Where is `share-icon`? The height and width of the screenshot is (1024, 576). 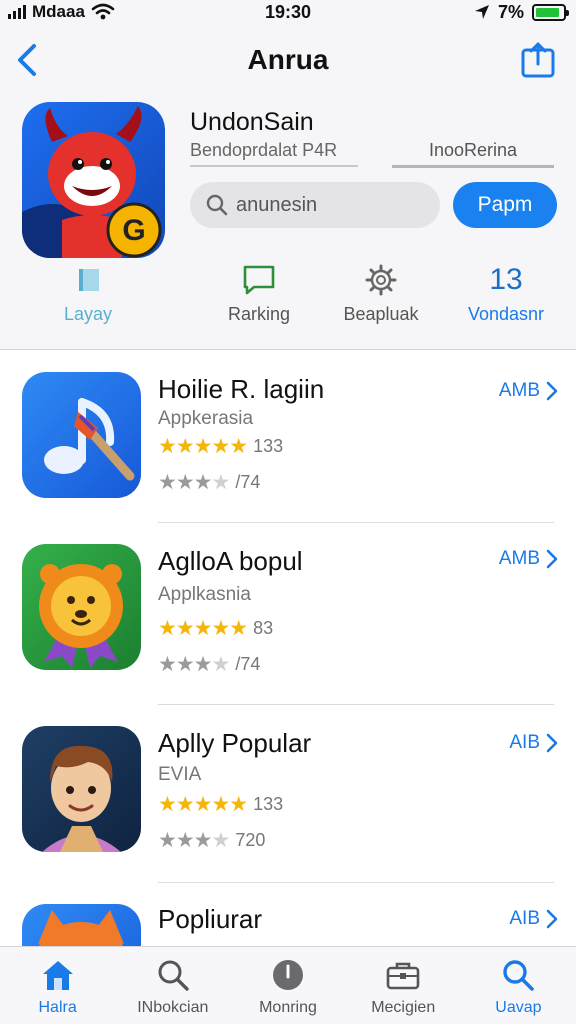
share-icon is located at coordinates (538, 60).